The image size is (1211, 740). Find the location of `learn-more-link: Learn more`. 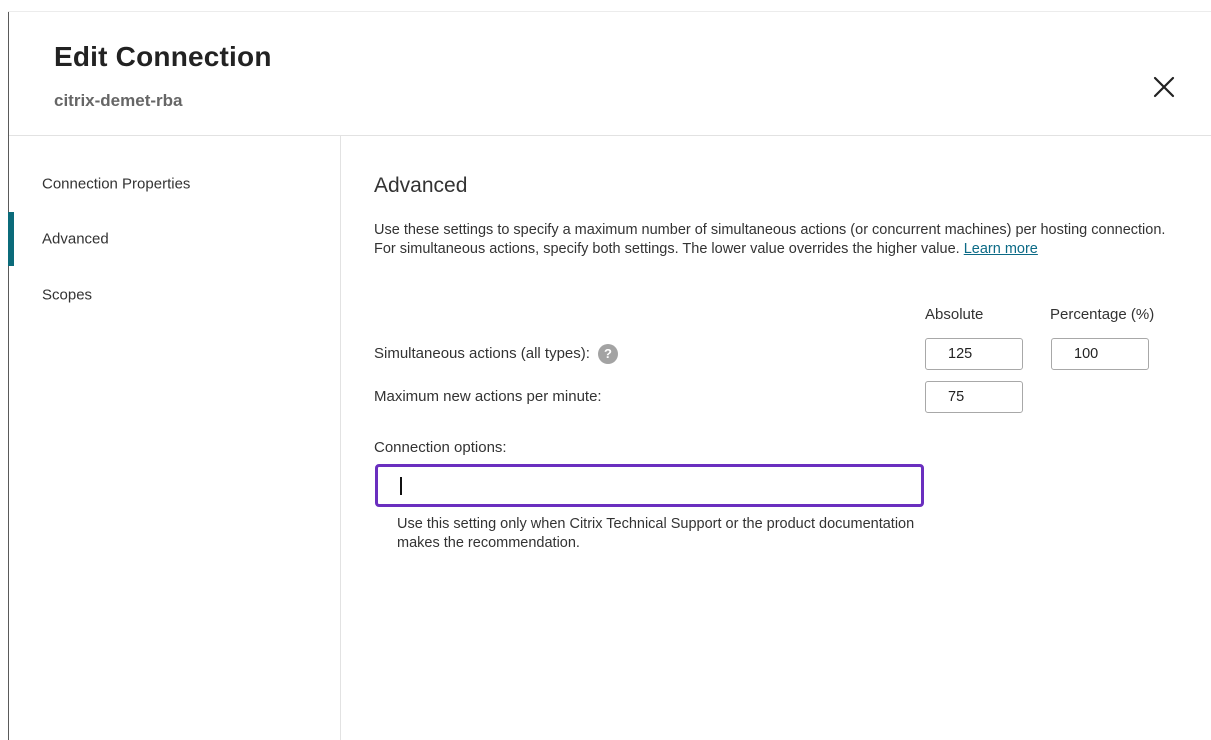

learn-more-link: Learn more is located at coordinates (1001, 249).